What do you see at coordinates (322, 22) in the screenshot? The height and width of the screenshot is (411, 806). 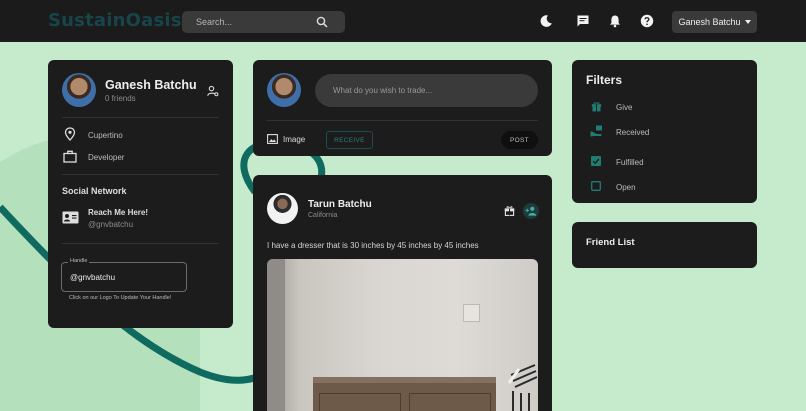 I see `search-icon` at bounding box center [322, 22].